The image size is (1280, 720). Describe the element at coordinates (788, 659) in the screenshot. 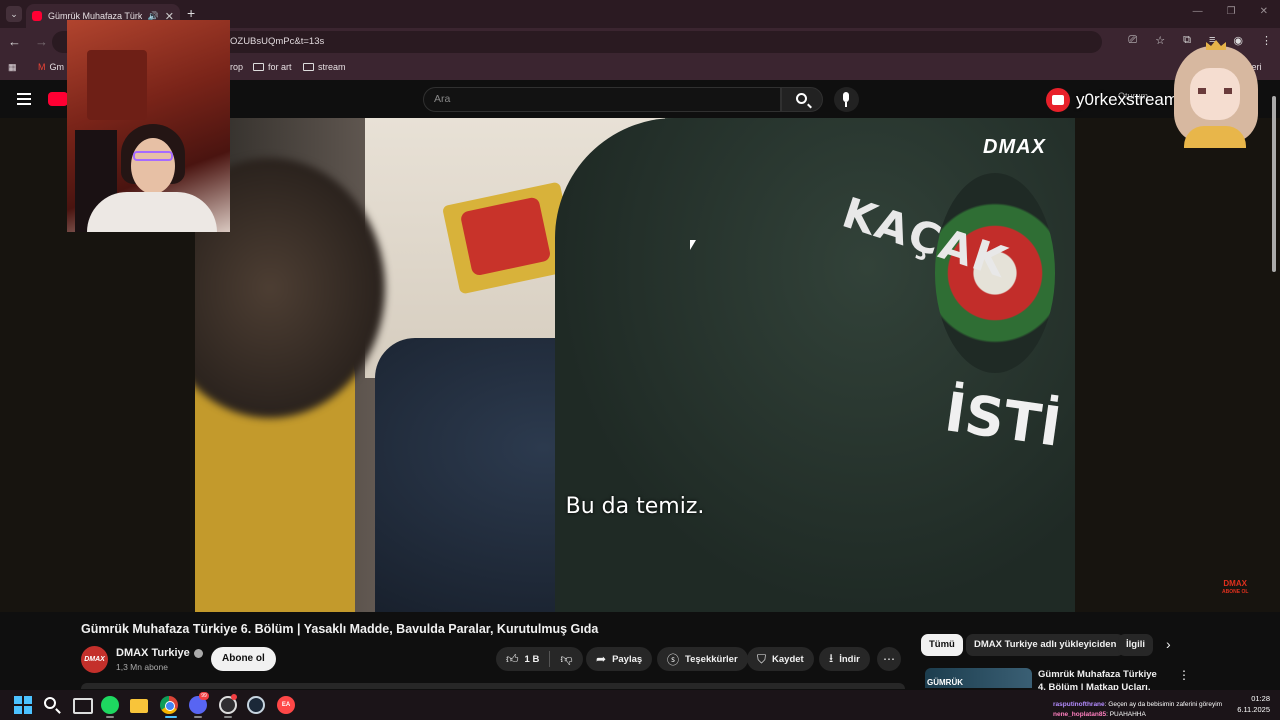

I see `save-label: Kaydet` at that location.